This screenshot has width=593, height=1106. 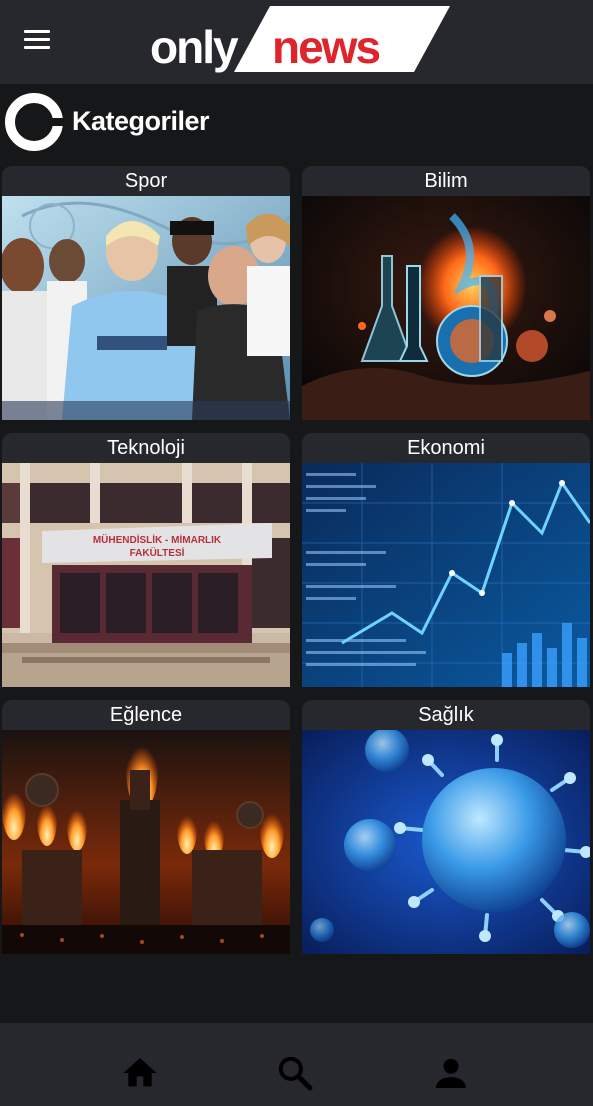 What do you see at coordinates (446, 181) in the screenshot?
I see `category-label: Bilim` at bounding box center [446, 181].